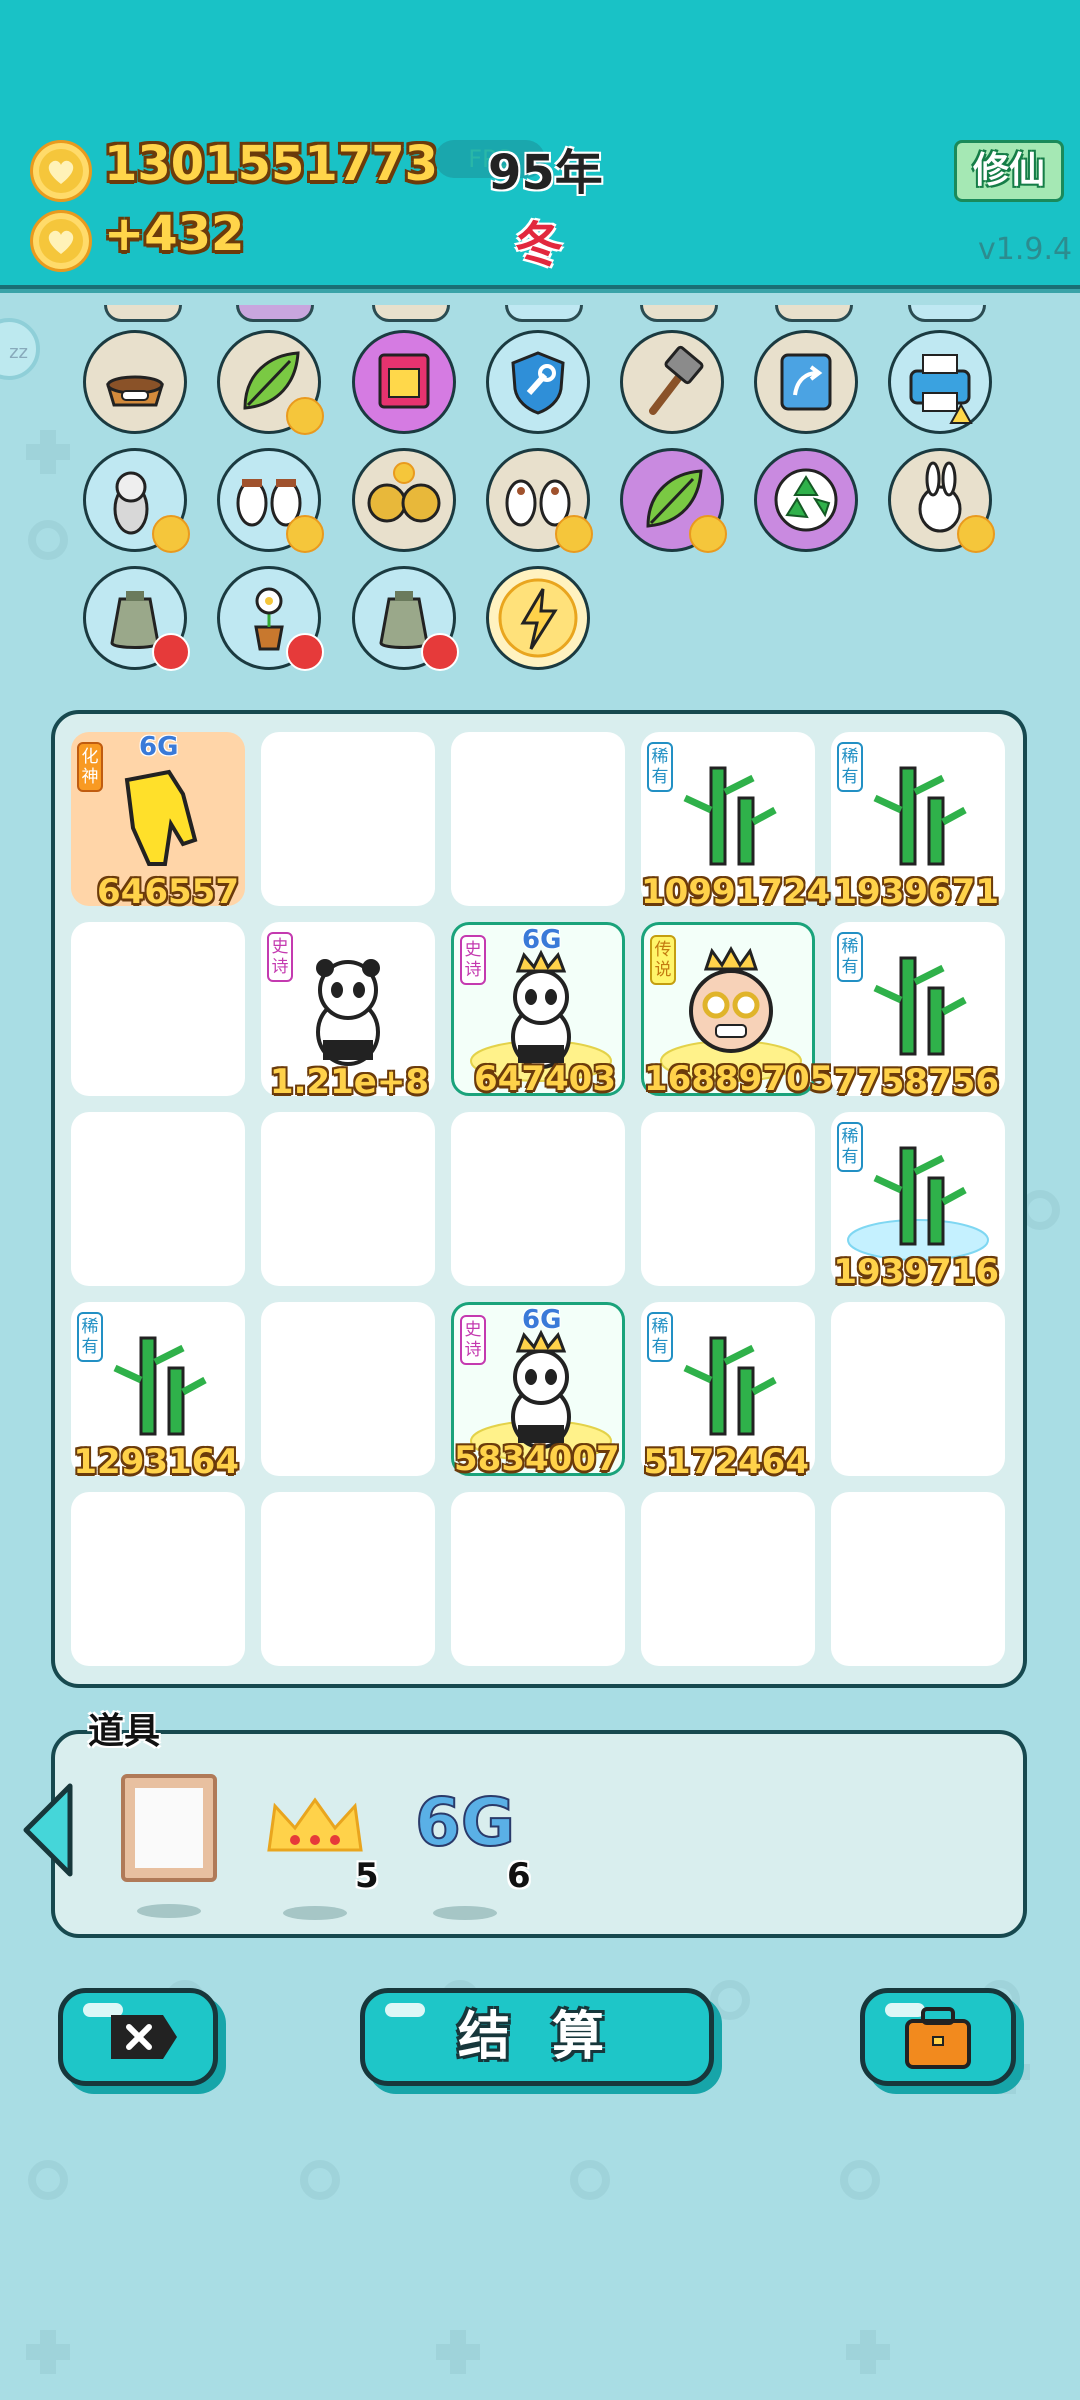 Image resolution: width=1080 pixels, height=2400 pixels. Describe the element at coordinates (124, 1731) in the screenshot. I see `tools-label: 道具` at that location.